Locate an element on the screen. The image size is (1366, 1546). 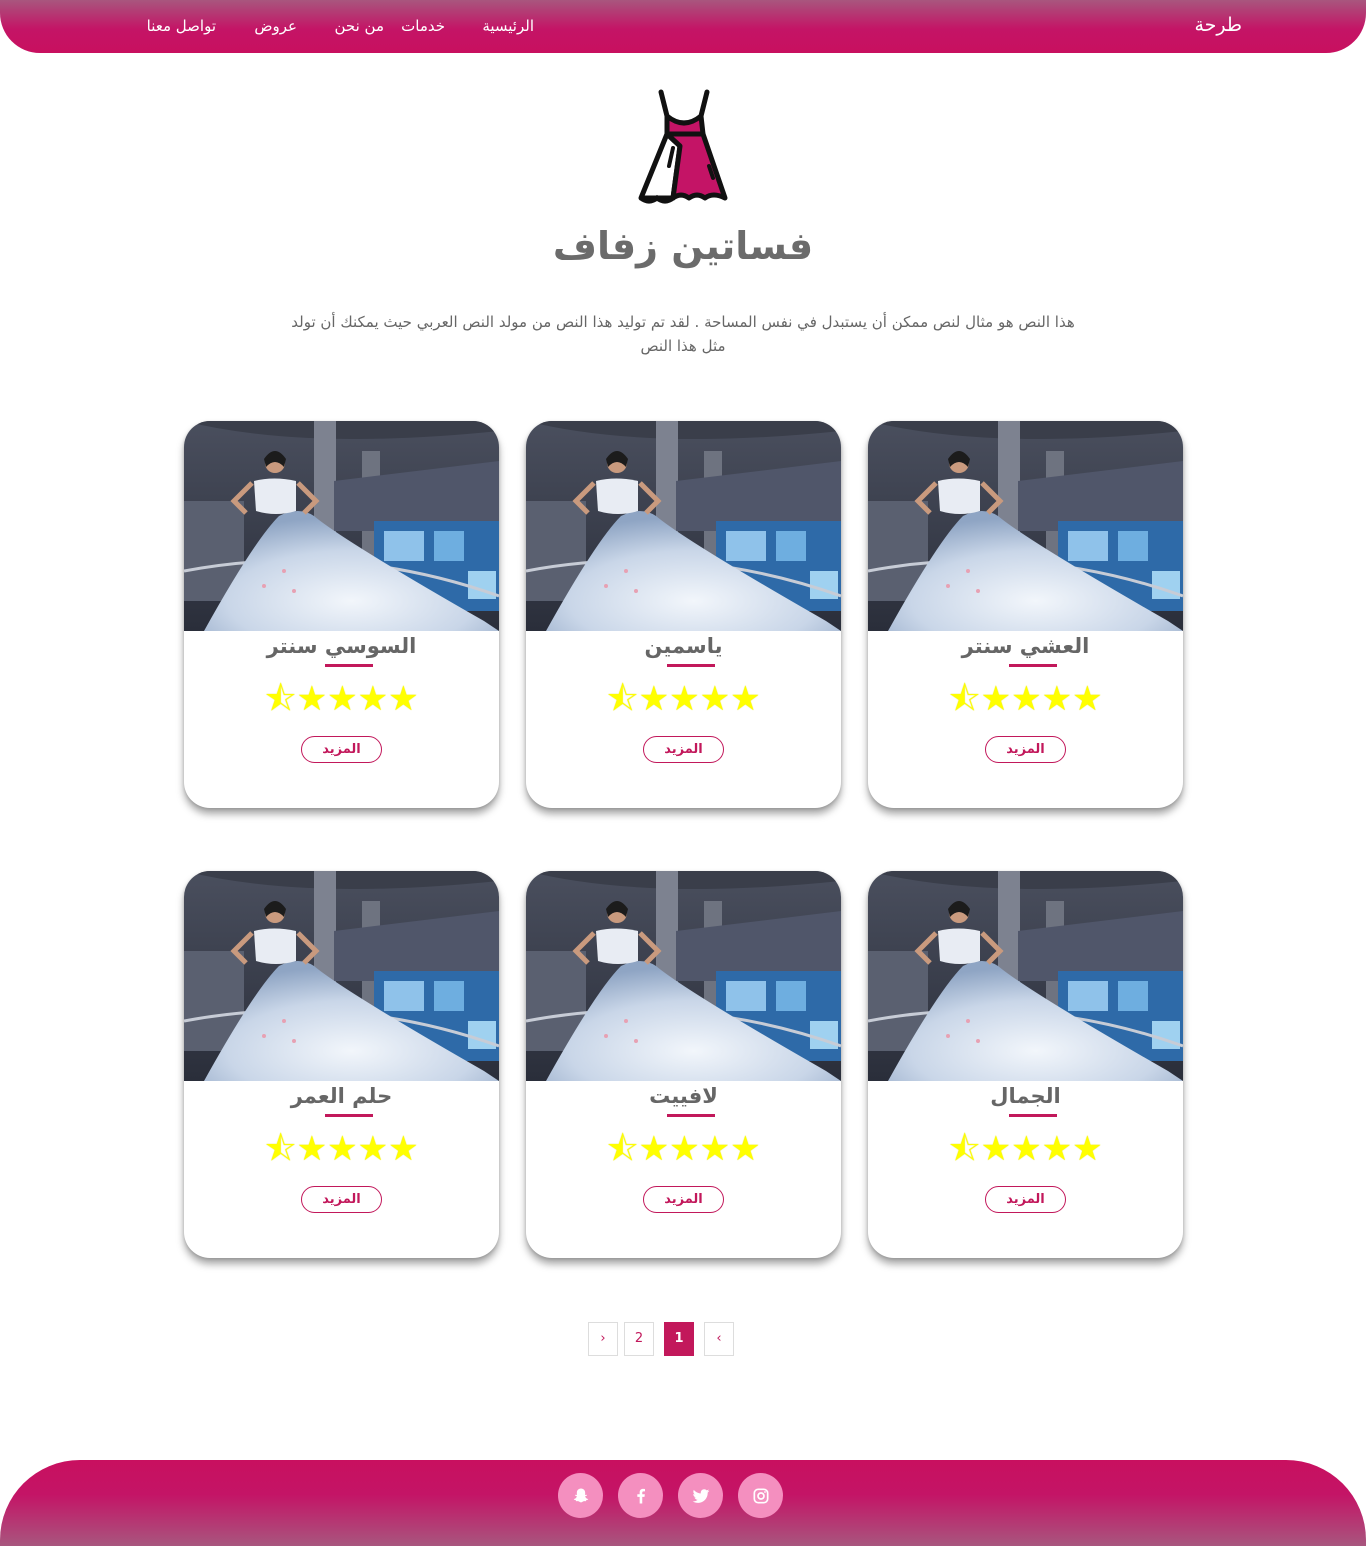
card-title: لافييت is located at coordinates (683, 1096).